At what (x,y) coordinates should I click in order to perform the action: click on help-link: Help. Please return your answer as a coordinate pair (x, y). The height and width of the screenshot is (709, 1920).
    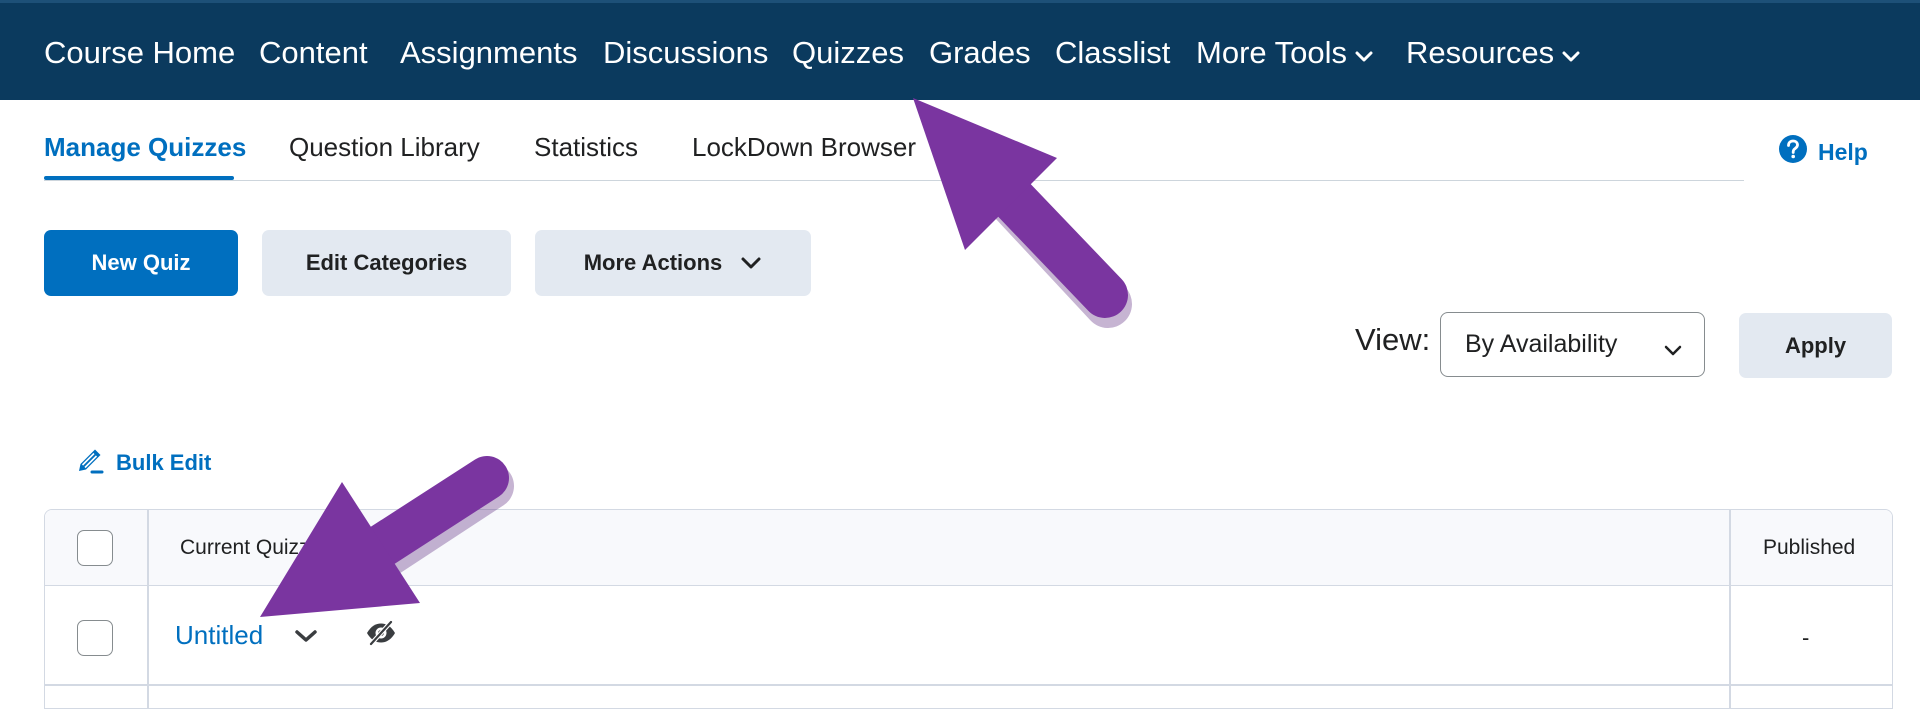
    Looking at the image, I should click on (1823, 152).